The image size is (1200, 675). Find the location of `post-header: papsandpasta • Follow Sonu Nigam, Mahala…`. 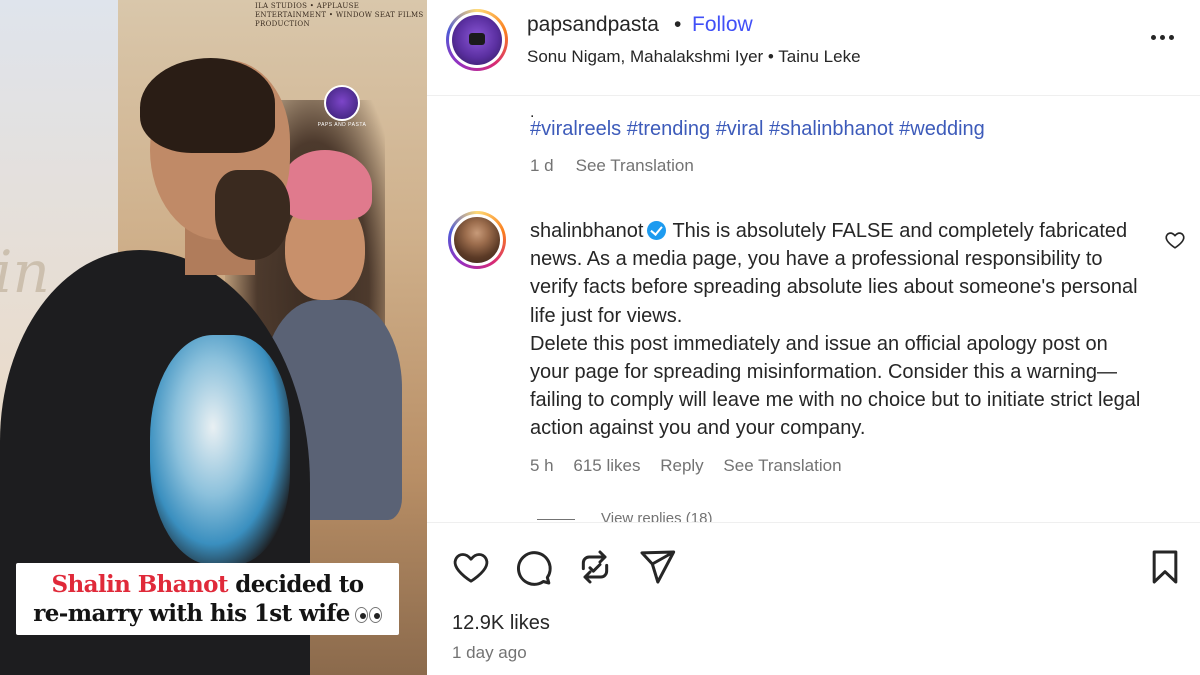

post-header: papsandpasta • Follow Sonu Nigam, Mahala… is located at coordinates (813, 48).